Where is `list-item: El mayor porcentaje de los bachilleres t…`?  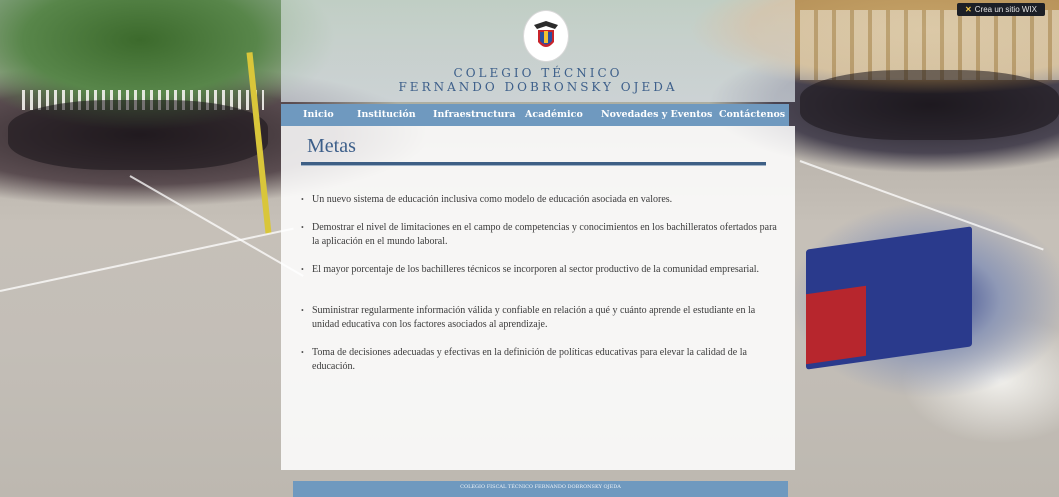 list-item: El mayor porcentaje de los bachilleres t… is located at coordinates (541, 270).